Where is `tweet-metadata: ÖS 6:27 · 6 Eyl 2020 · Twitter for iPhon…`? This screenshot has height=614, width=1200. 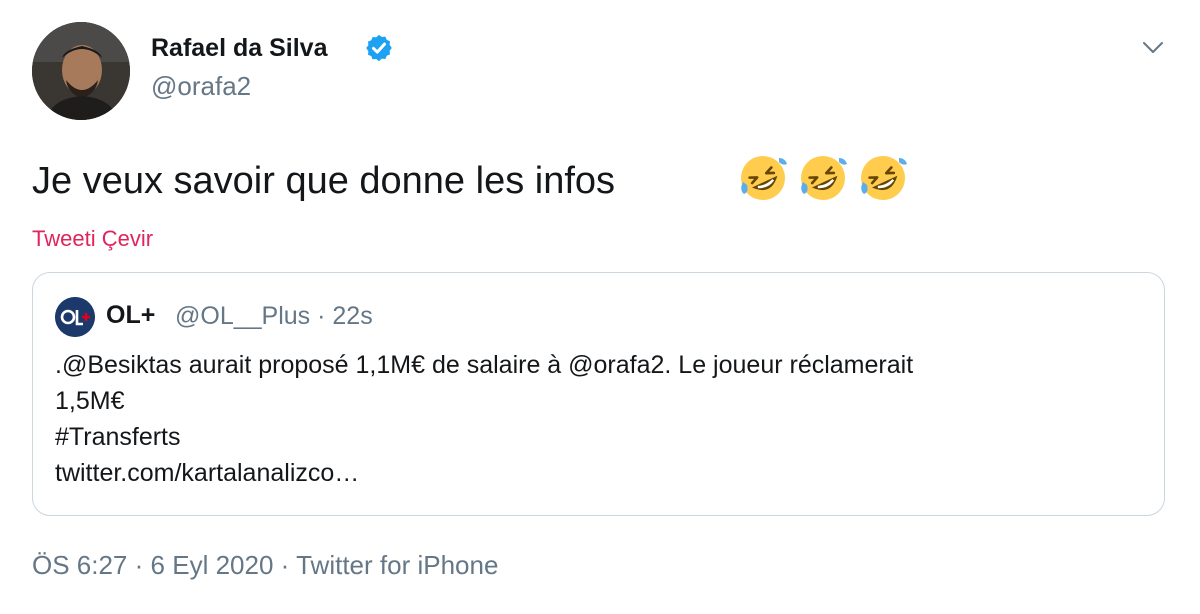 tweet-metadata: ÖS 6:27 · 6 Eyl 2020 · Twitter for iPhon… is located at coordinates (265, 565).